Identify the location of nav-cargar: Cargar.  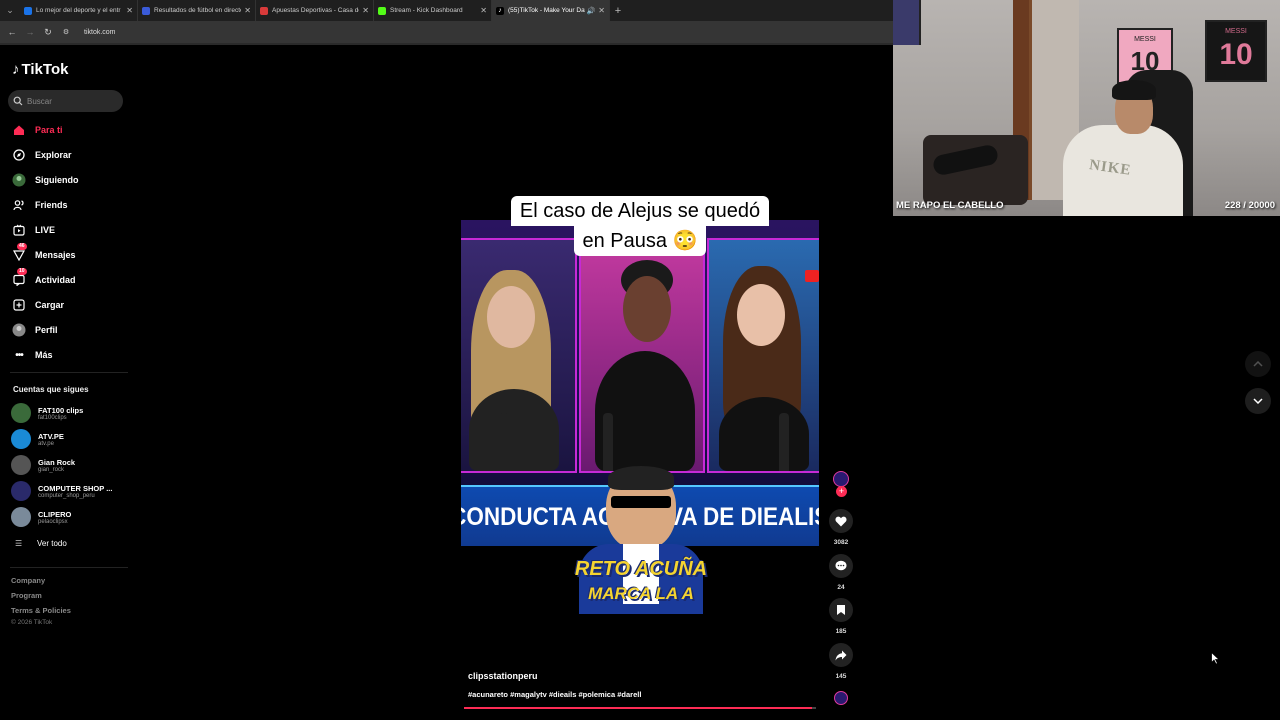
(38, 305).